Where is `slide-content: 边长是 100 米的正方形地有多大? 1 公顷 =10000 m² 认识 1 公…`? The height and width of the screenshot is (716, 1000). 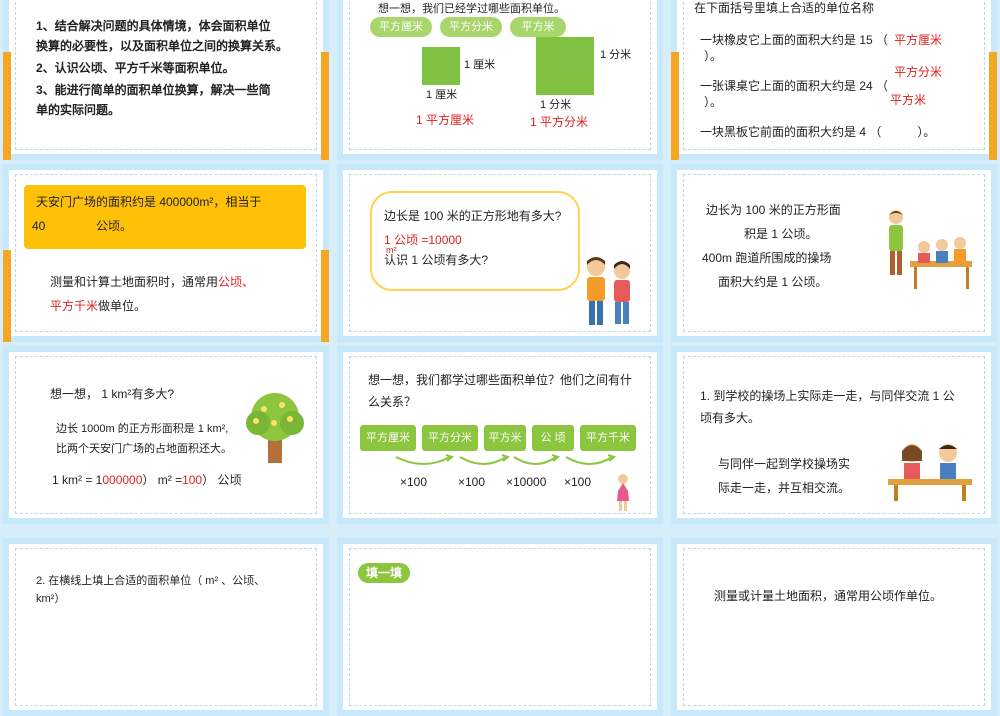
slide-content: 边长是 100 米的正方形地有多大? 1 公顷 =10000 m² 认识 1 公… is located at coordinates (500, 253).